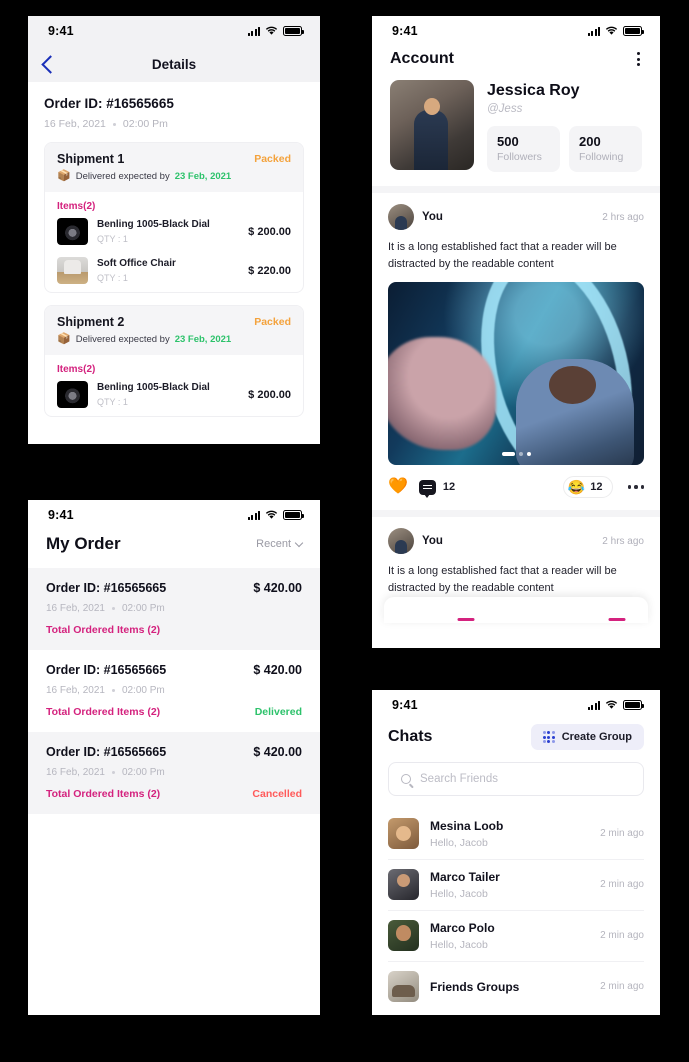 The image size is (689, 1062). What do you see at coordinates (136, 263) in the screenshot?
I see `item-name: Soft Office Chair` at bounding box center [136, 263].